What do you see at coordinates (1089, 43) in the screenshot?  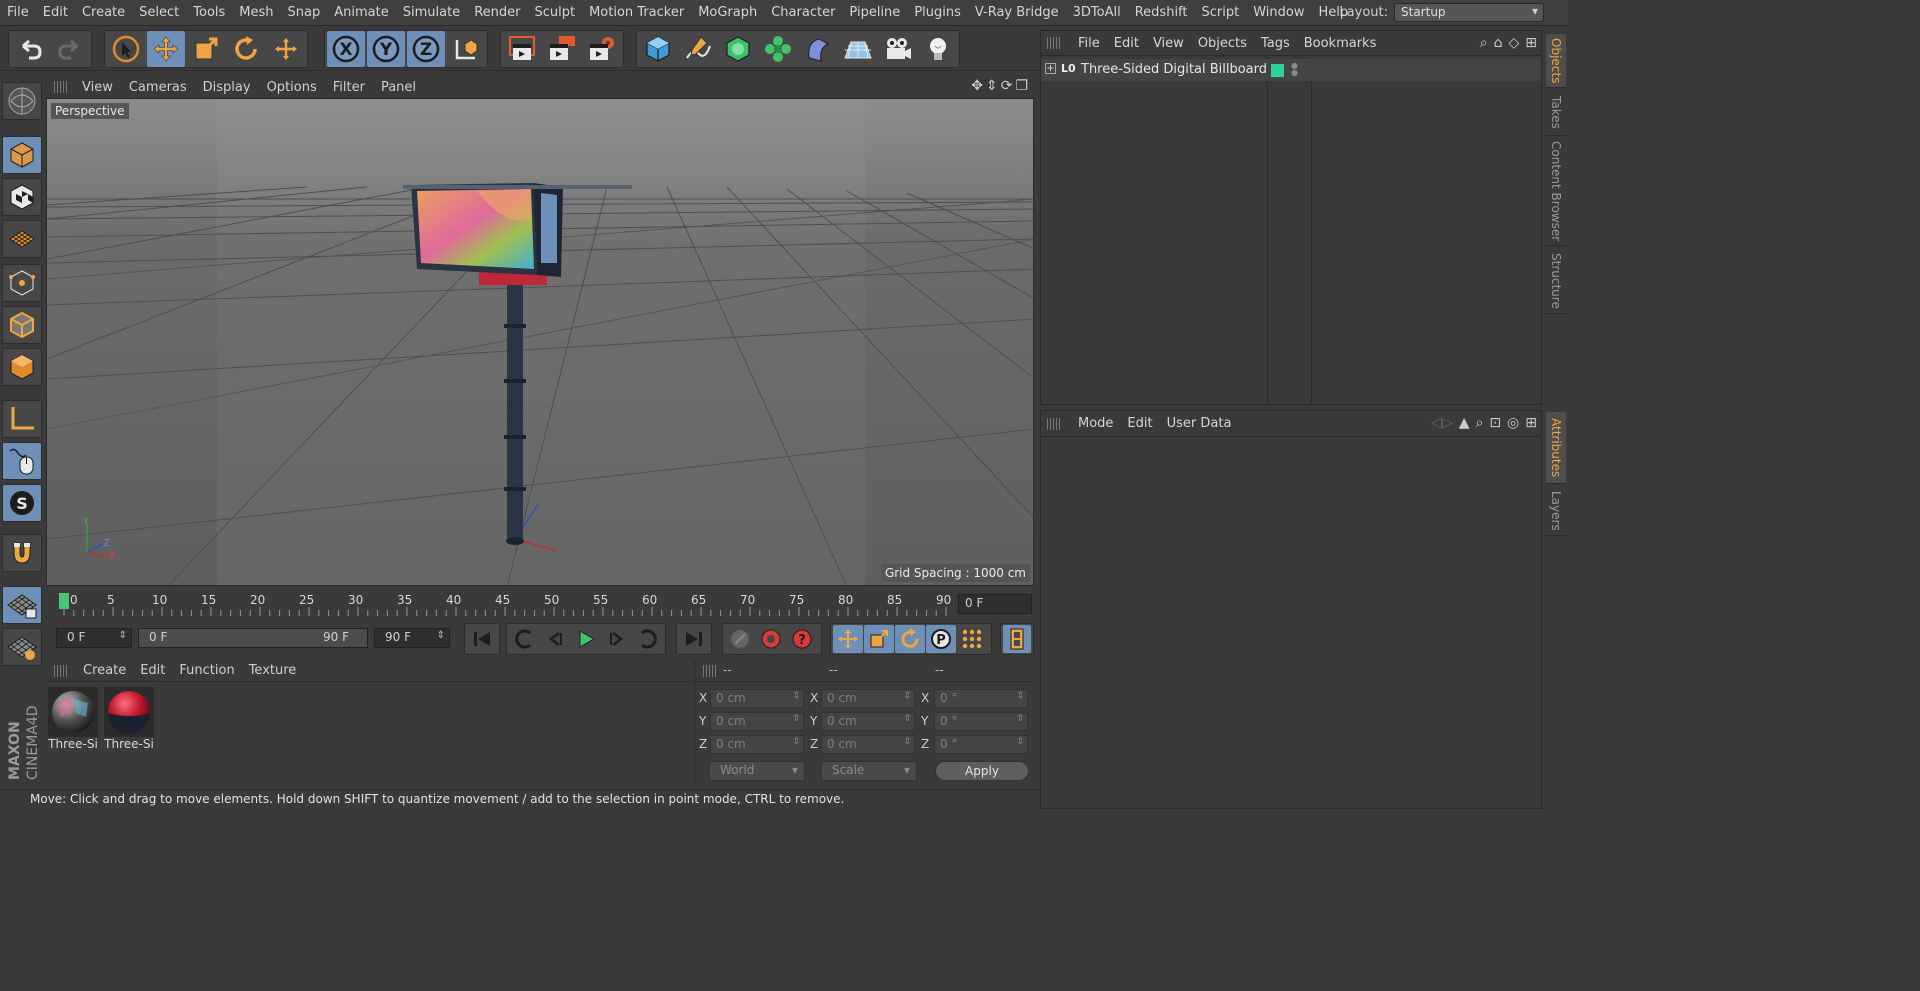 I see `objects-menu-file: File` at bounding box center [1089, 43].